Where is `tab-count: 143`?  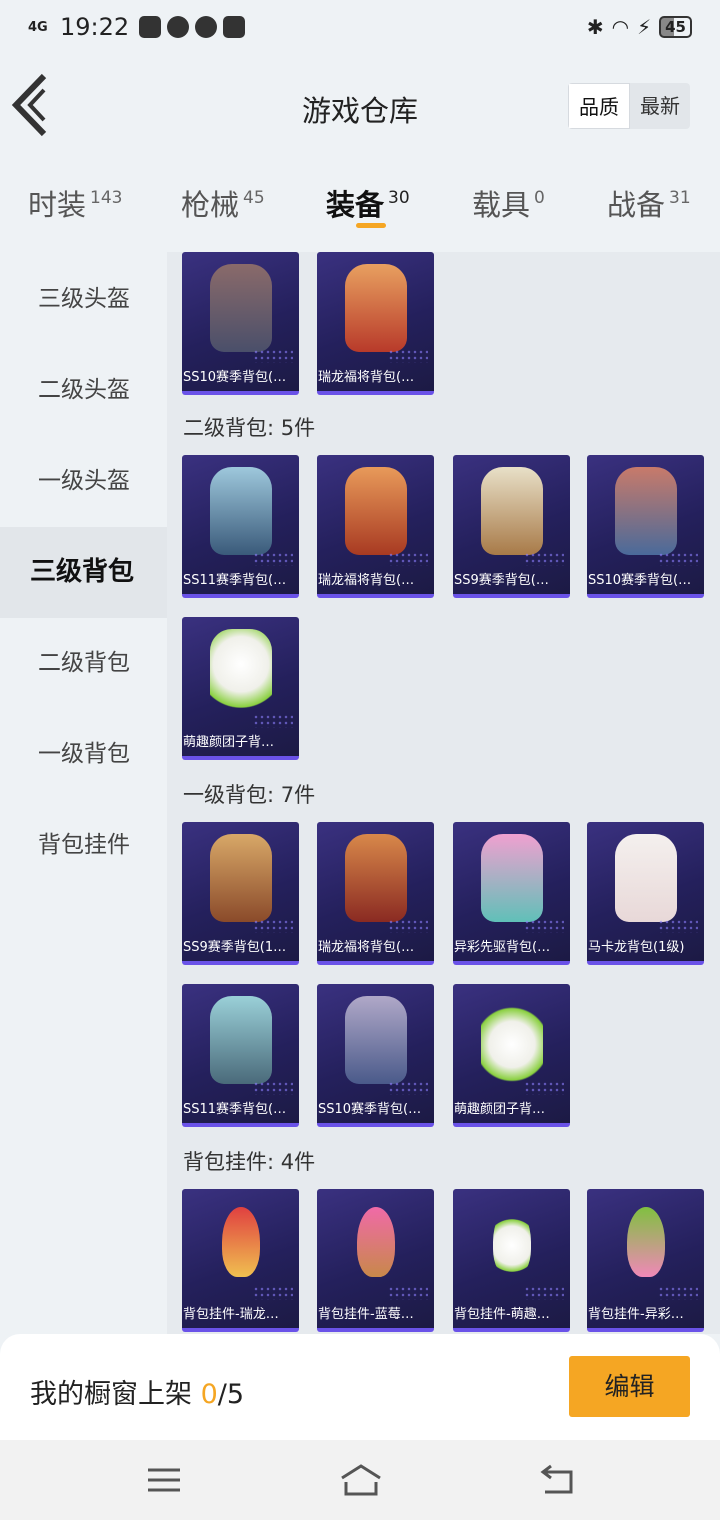 tab-count: 143 is located at coordinates (106, 198).